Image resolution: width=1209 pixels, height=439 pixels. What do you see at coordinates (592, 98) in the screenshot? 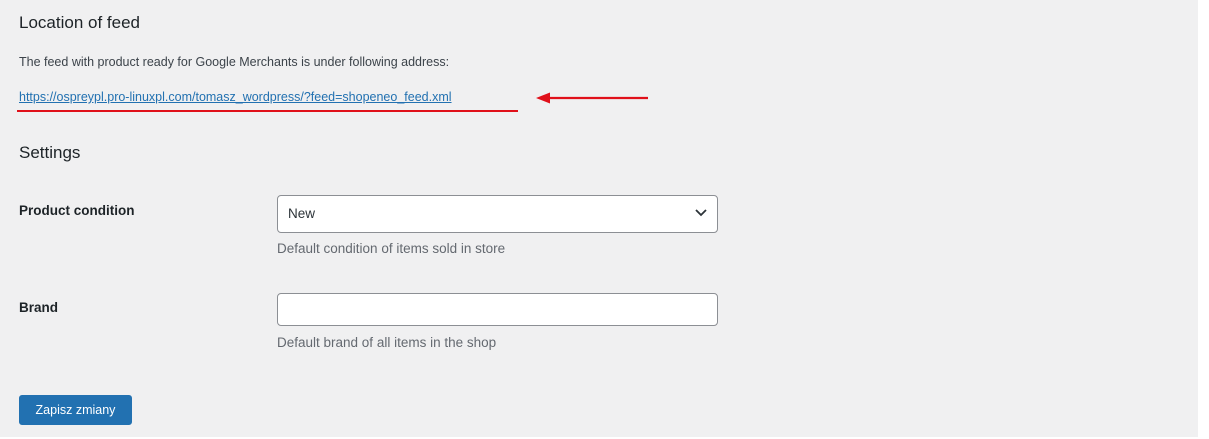
I see `red-arrow-icon` at bounding box center [592, 98].